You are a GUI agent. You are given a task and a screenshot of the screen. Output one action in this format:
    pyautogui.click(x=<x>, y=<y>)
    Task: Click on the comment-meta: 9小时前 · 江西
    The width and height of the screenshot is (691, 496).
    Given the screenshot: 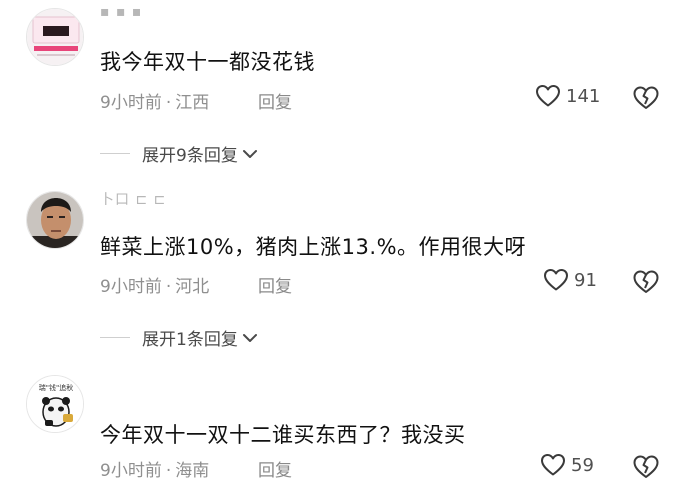 What is the action you would take?
    pyautogui.click(x=154, y=100)
    